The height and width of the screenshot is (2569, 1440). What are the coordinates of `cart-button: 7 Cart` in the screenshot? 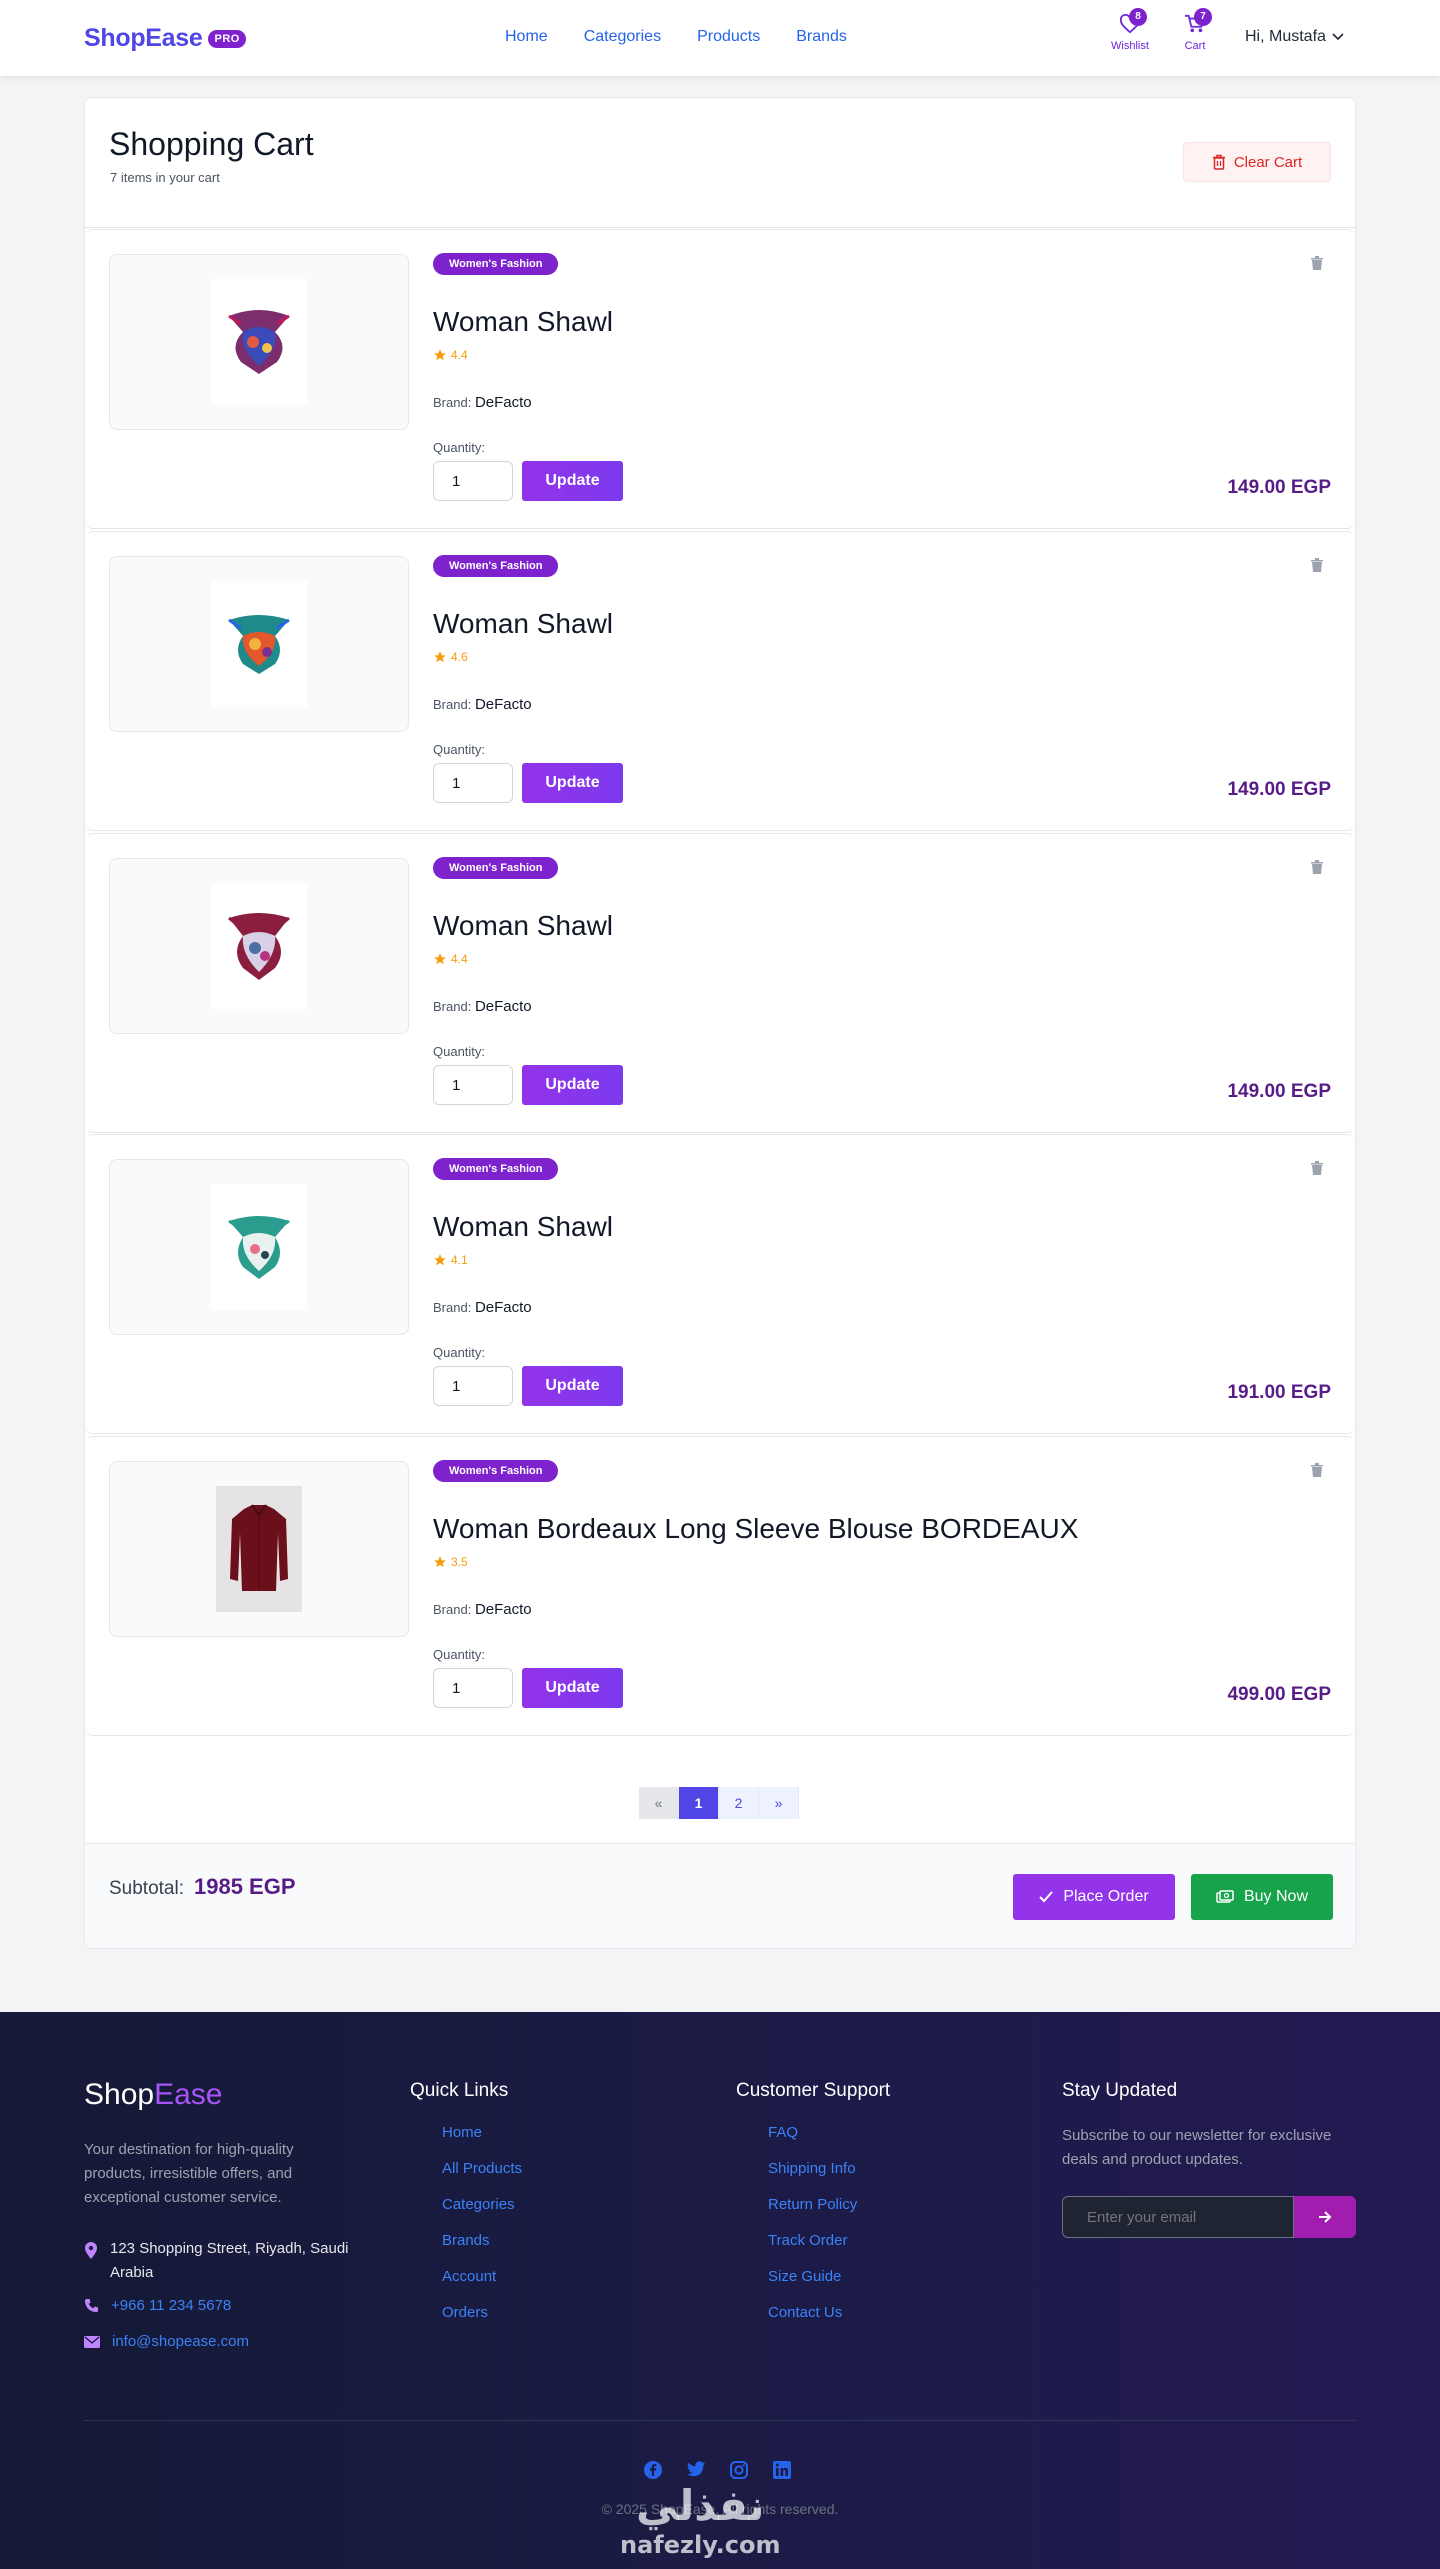 It's located at (1195, 30).